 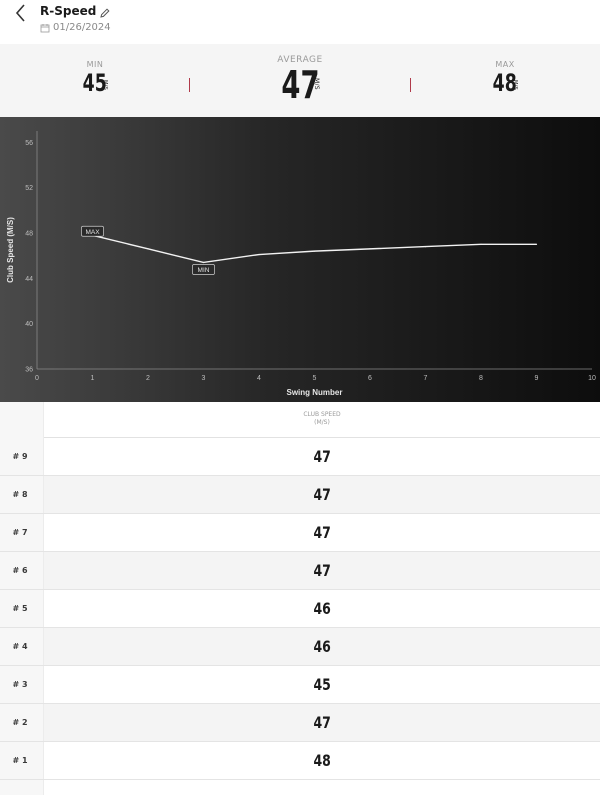 What do you see at coordinates (20, 760) in the screenshot?
I see `swing-number: # 1` at bounding box center [20, 760].